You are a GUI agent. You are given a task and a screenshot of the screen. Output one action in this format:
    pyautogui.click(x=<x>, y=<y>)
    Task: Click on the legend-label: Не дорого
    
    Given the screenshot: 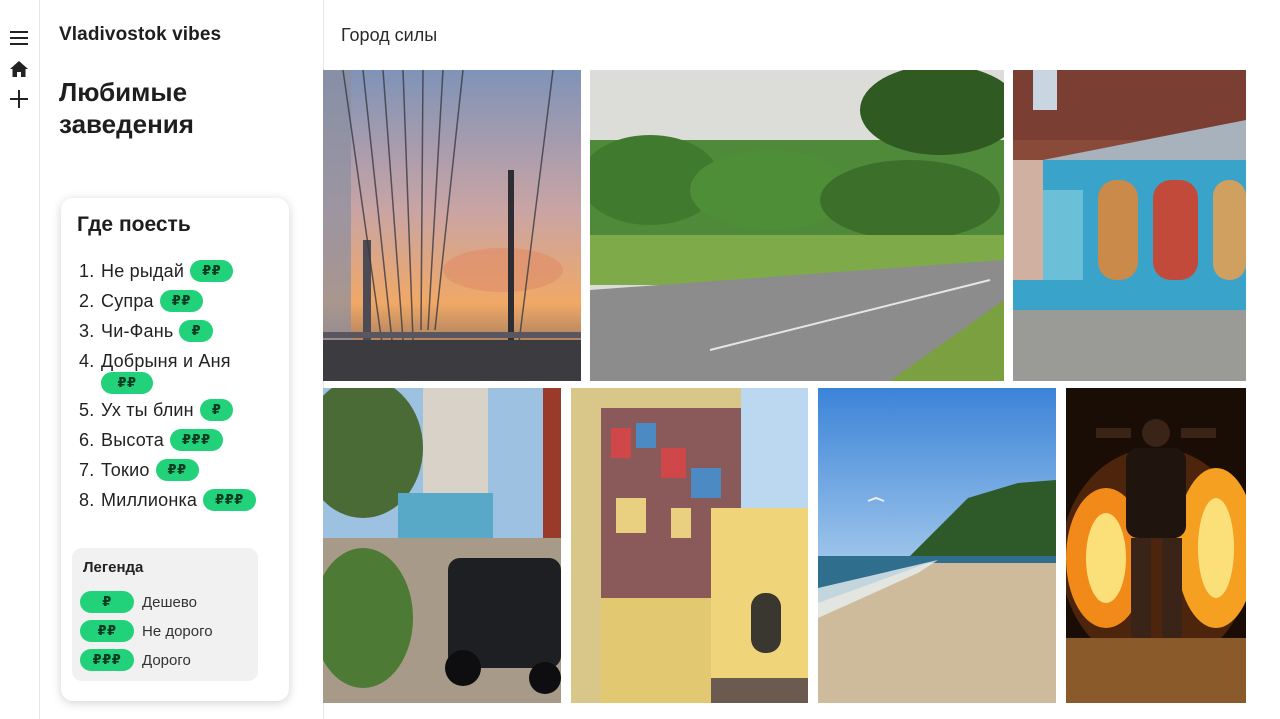 What is the action you would take?
    pyautogui.click(x=177, y=631)
    